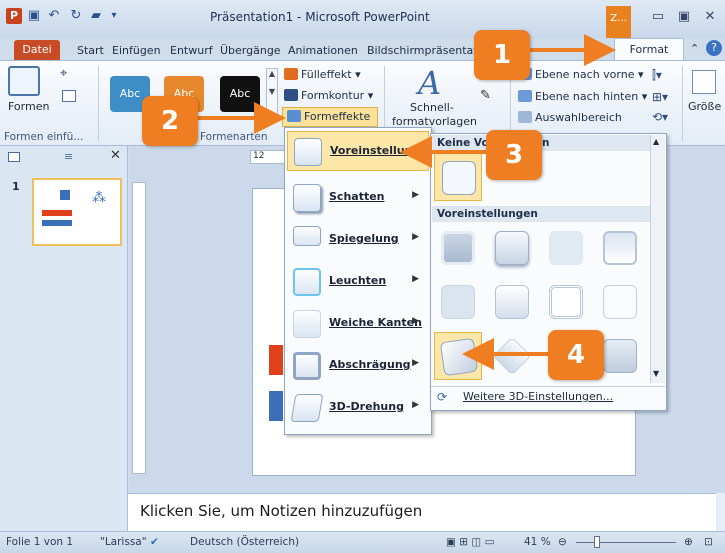 The width and height of the screenshot is (725, 553). I want to click on shape-effects-command: Formeffekte ▾, so click(330, 124).